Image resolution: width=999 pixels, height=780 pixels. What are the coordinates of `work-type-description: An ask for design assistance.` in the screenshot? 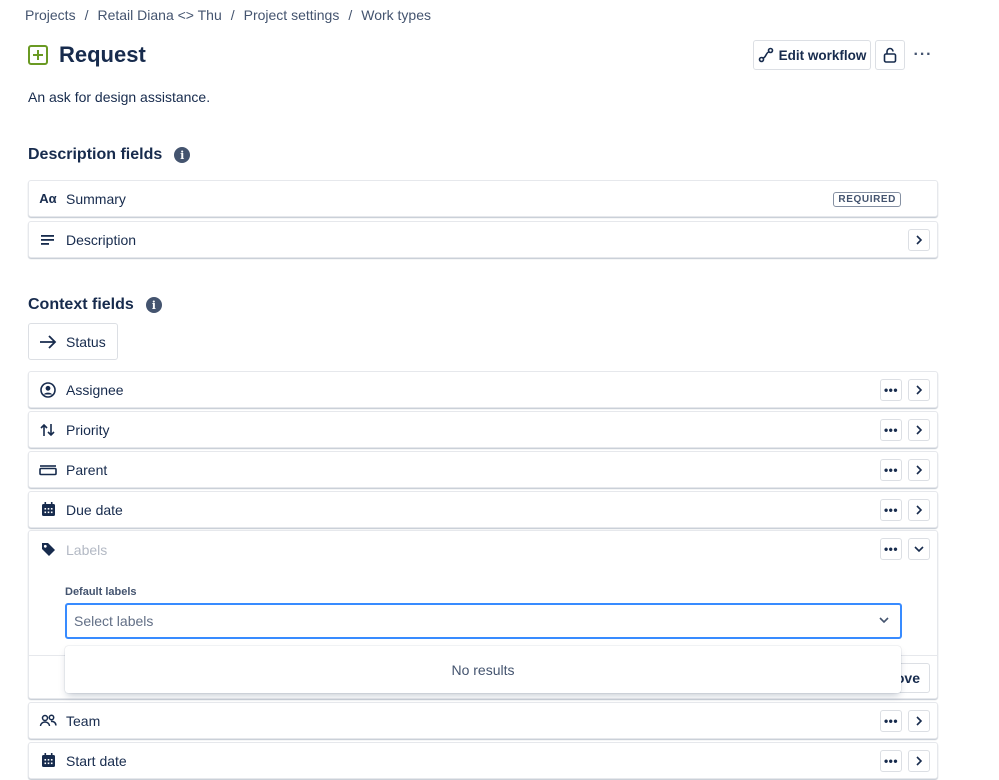 It's located at (119, 97).